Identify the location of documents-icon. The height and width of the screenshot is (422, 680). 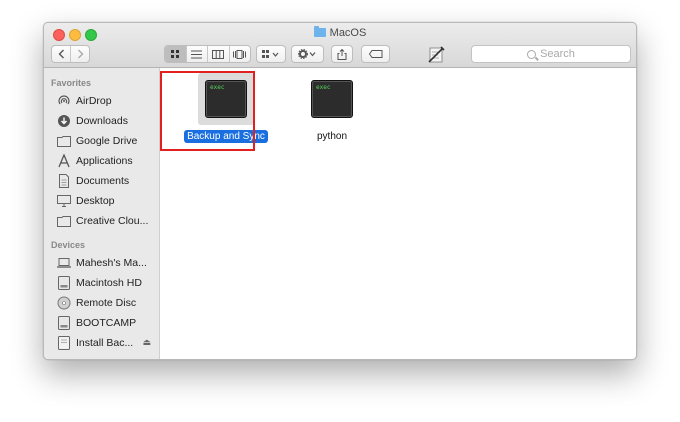
(64, 181).